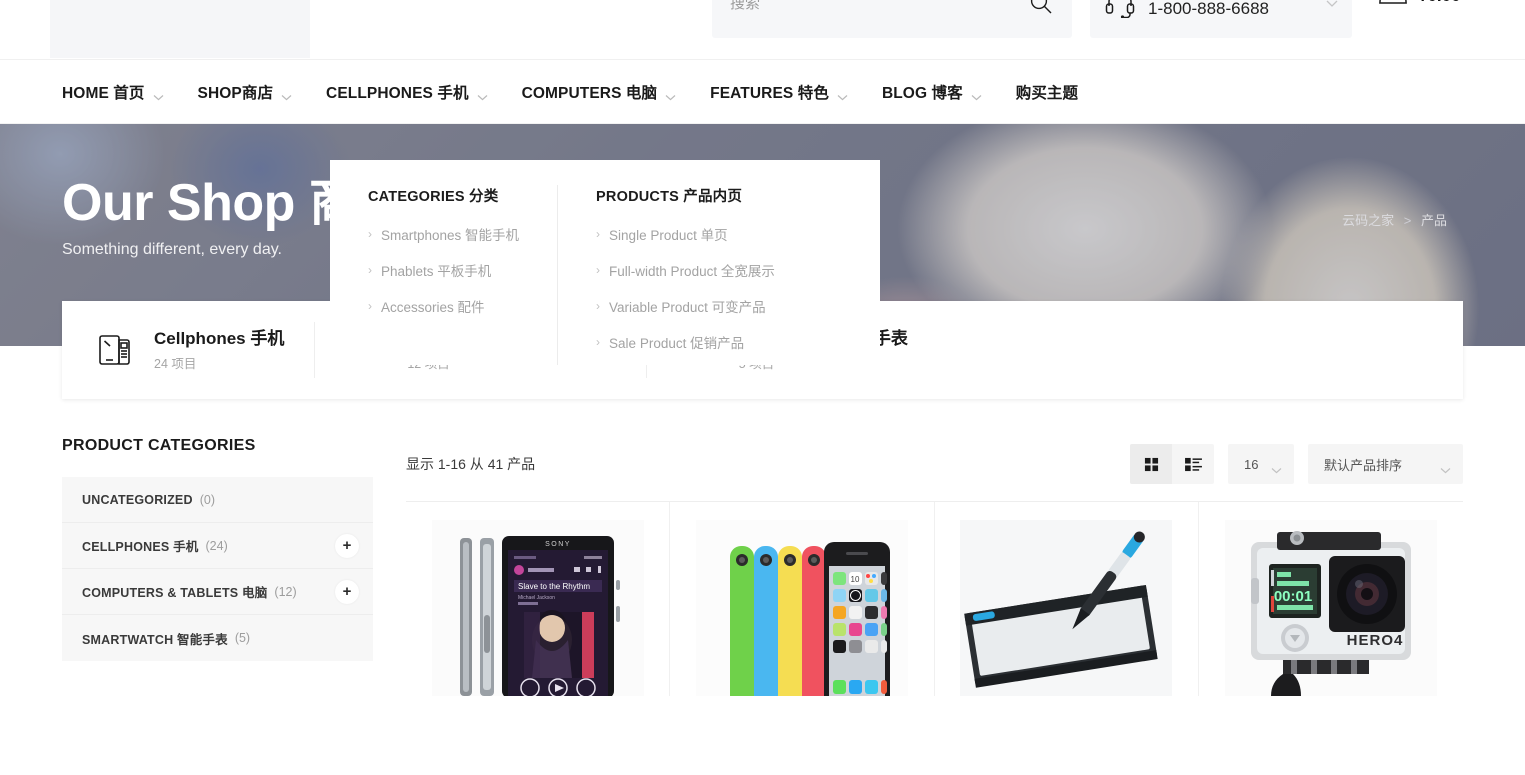  I want to click on search-box, so click(892, 19).